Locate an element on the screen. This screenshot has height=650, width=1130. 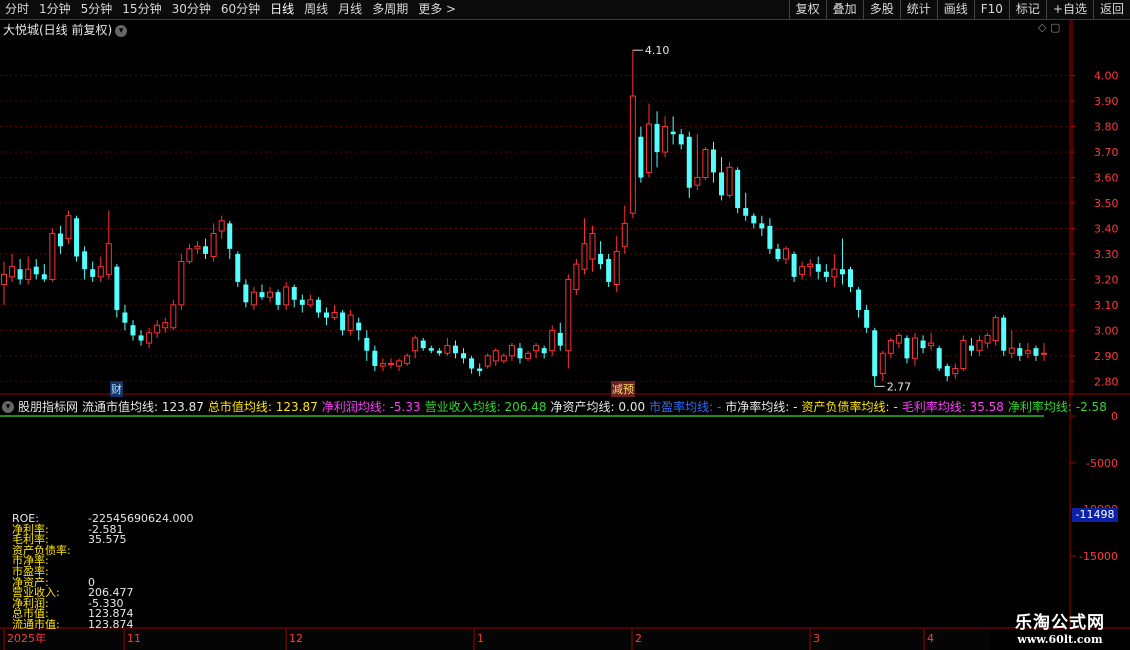
low-label: 2.77 is located at coordinates (899, 386).